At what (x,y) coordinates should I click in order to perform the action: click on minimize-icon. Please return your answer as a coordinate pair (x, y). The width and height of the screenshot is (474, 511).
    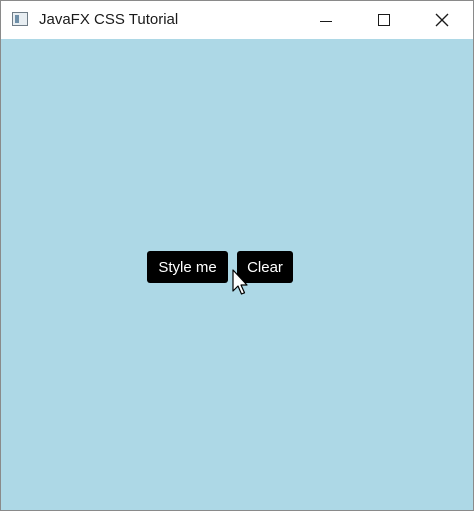
    Looking at the image, I should click on (326, 21).